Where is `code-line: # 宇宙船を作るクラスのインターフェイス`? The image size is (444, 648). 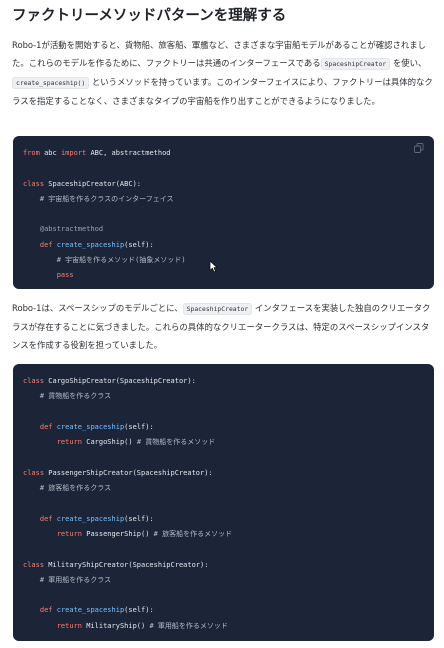 code-line: # 宇宙船を作るクラスのインターフェイス is located at coordinates (223, 199).